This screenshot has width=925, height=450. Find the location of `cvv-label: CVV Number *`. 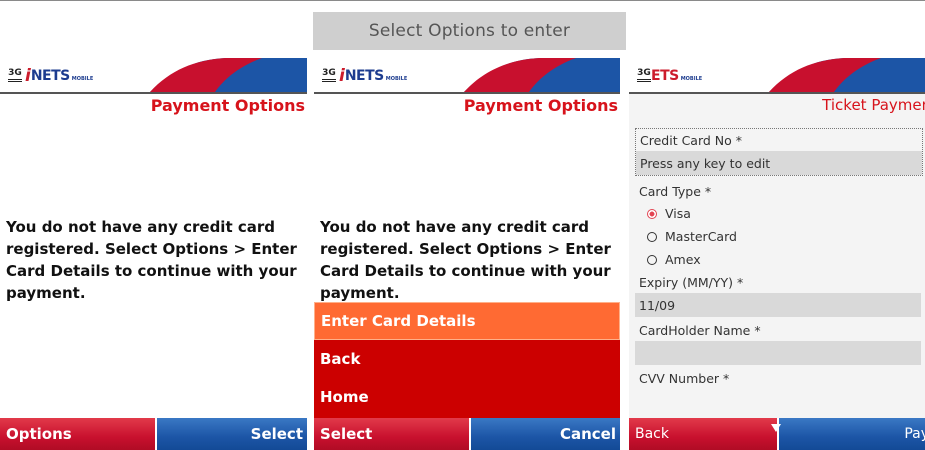

cvv-label: CVV Number * is located at coordinates (684, 378).